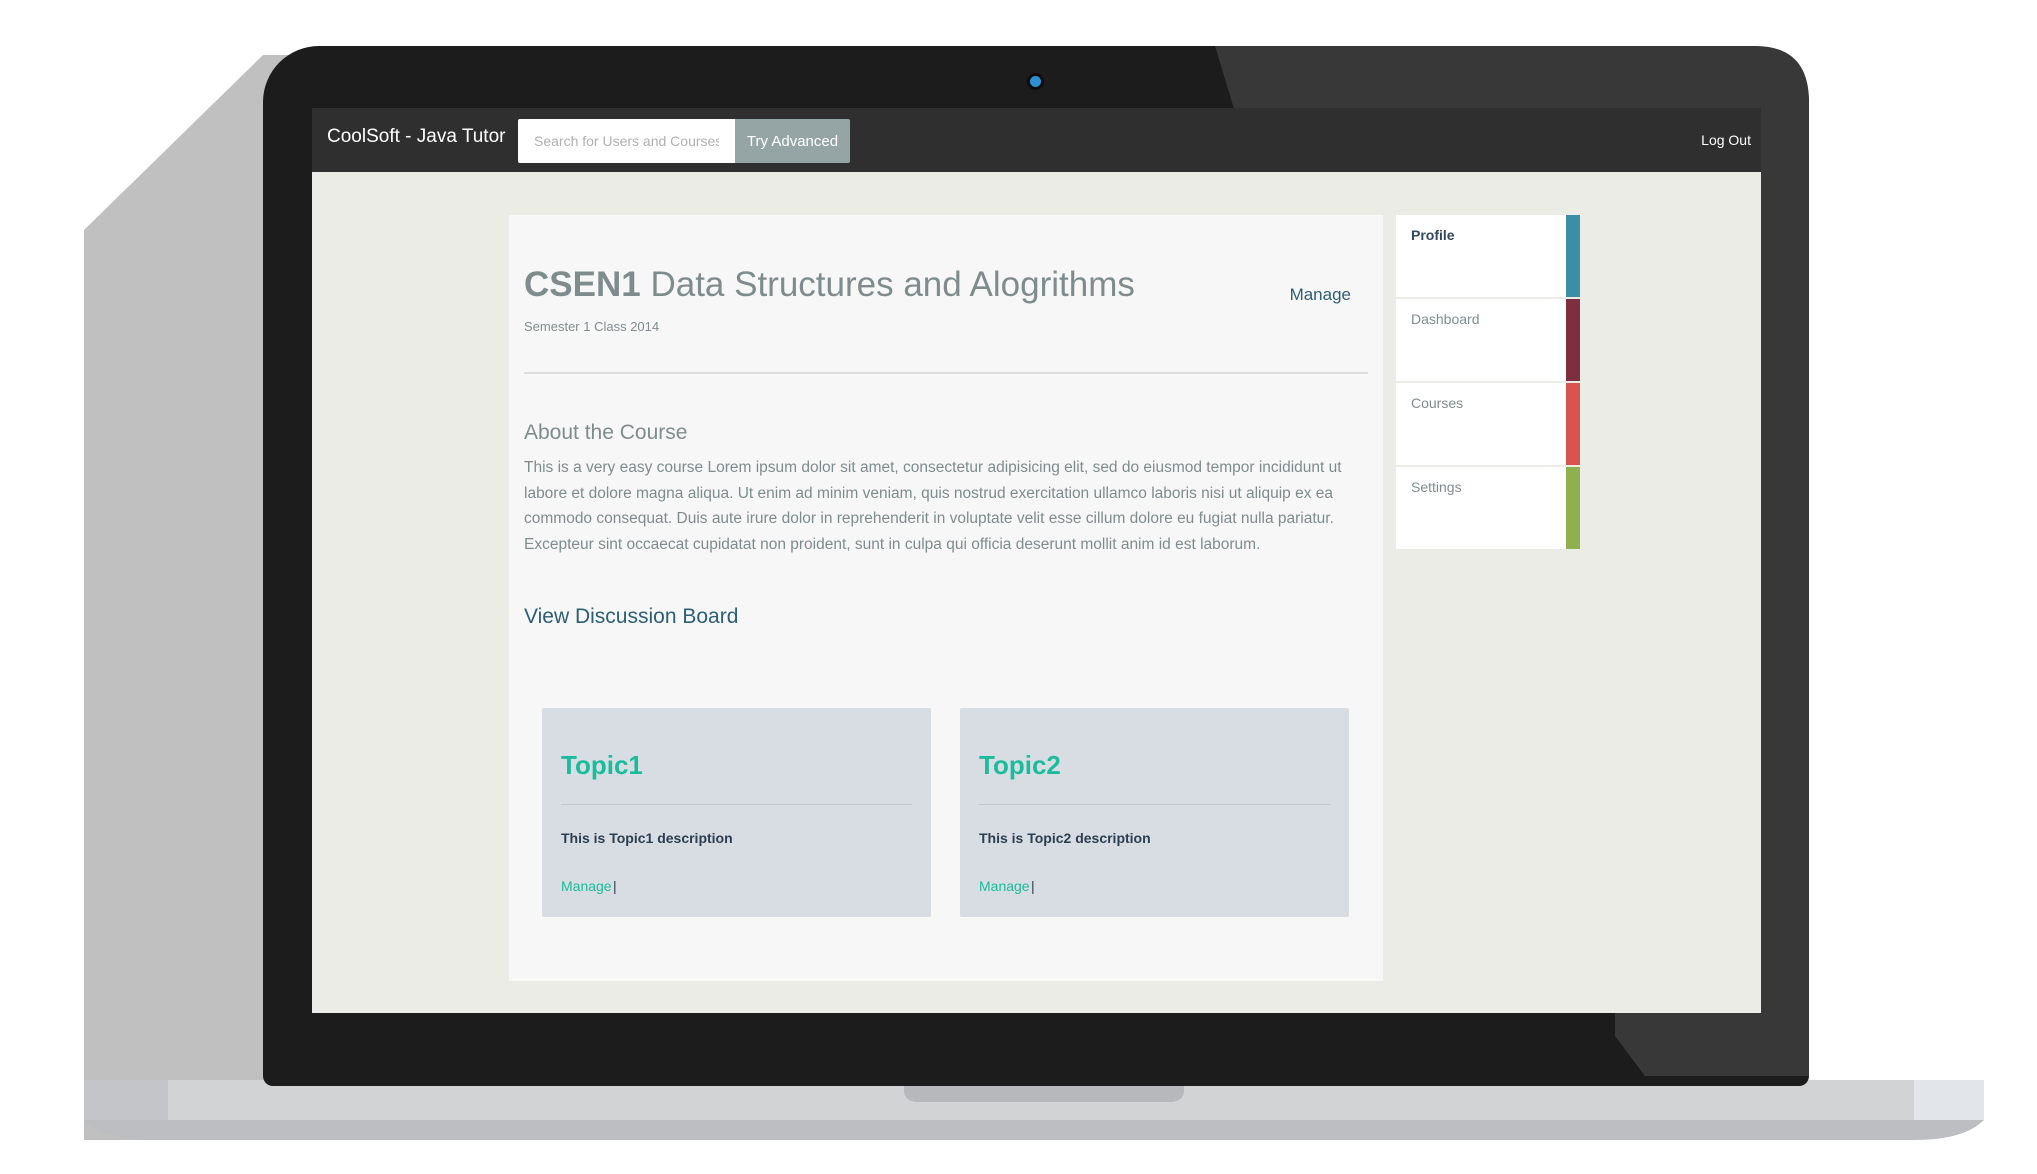  Describe the element at coordinates (592, 326) in the screenshot. I see `course-subtitle: Semester 1 Class 2014` at that location.